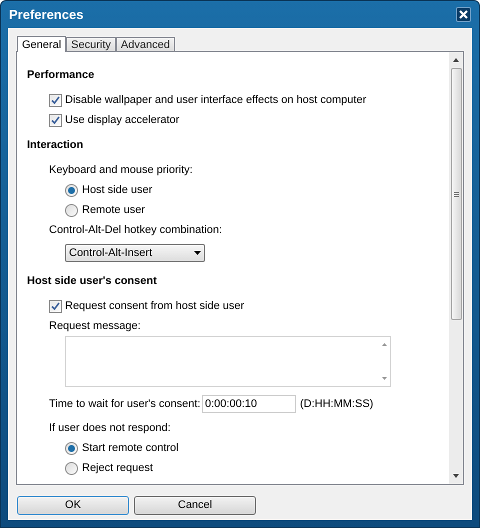 This screenshot has height=528, width=480. I want to click on tab: General, so click(41, 44).